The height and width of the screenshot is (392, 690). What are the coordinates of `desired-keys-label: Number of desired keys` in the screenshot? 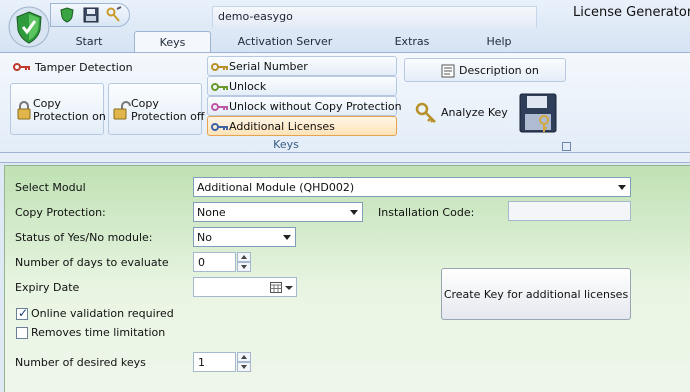 It's located at (80, 362).